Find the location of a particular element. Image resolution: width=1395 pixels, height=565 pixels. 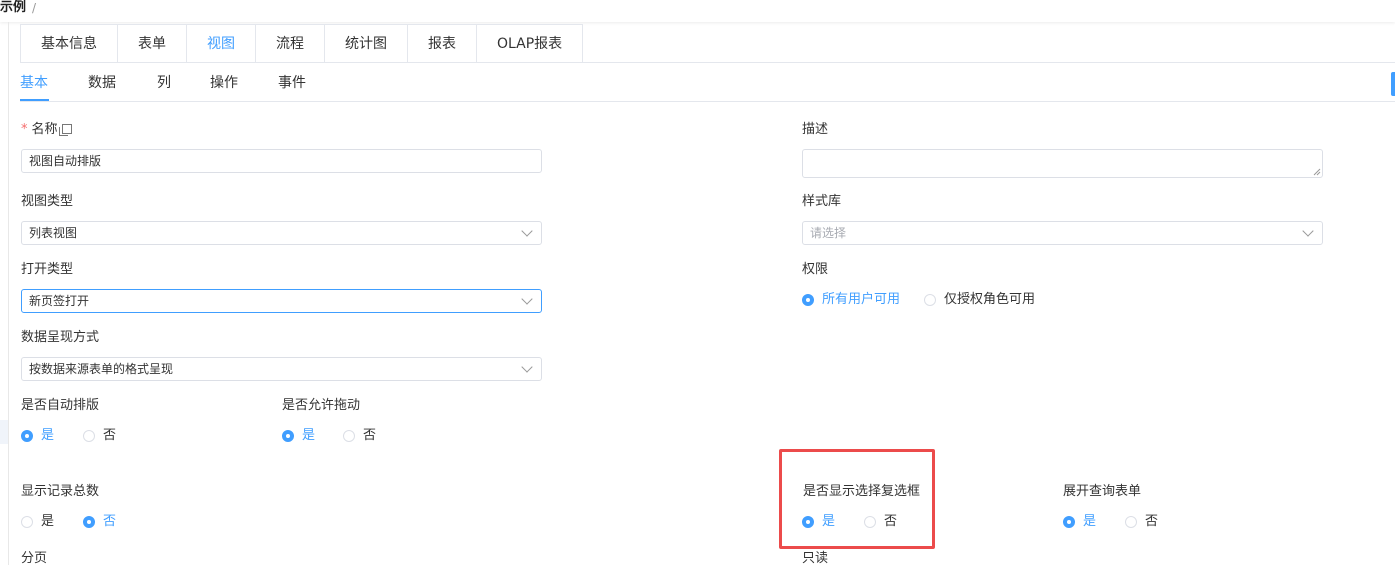

auto-layout-label: 是否自动排版 is located at coordinates (60, 405).